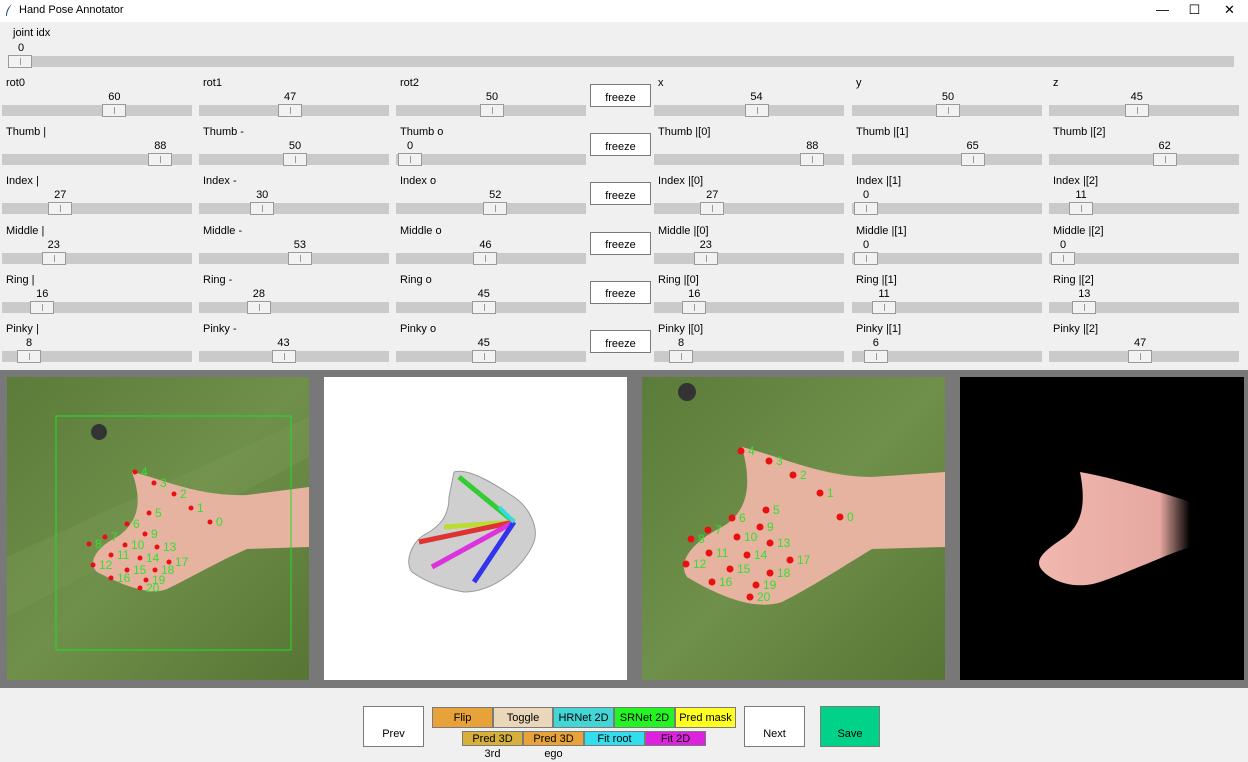 Image resolution: width=1248 pixels, height=762 pixels. I want to click on input-image-panel: 0 1 2 3 4 5 6 7 8 9 10 11 12 13 14 15 16 17 18 19 20, so click(158, 528).